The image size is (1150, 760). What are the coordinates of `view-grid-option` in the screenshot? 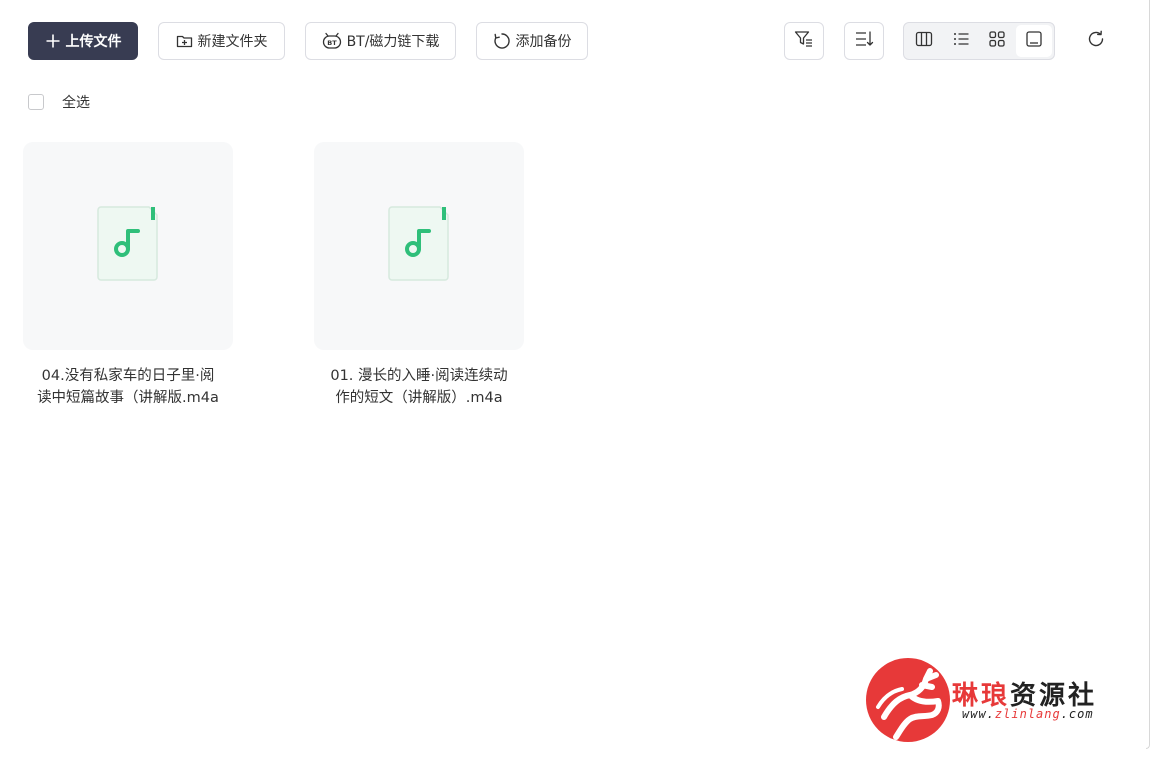 It's located at (997, 41).